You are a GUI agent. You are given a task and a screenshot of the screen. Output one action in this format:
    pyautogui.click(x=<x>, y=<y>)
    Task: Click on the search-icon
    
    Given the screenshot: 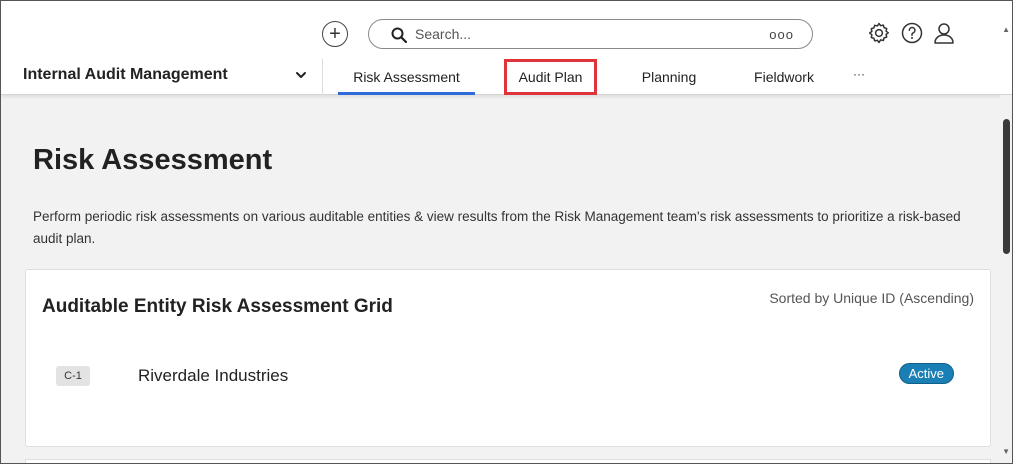 What is the action you would take?
    pyautogui.click(x=399, y=35)
    